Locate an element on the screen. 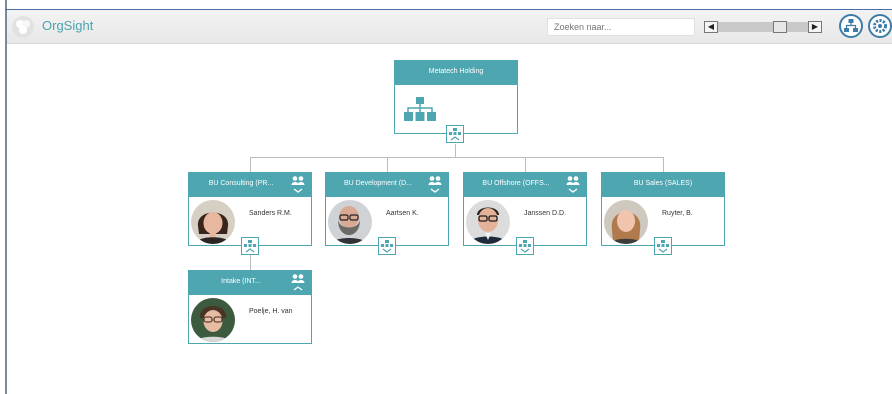 The height and width of the screenshot is (394, 892). node-title: Metatech Holding is located at coordinates (456, 71).